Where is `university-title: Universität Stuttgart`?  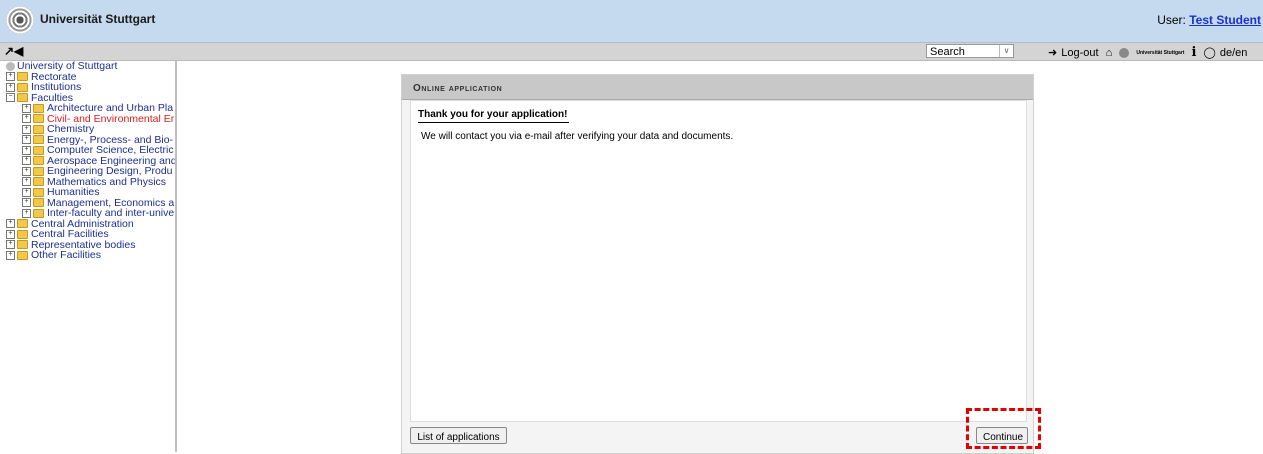 university-title: Universität Stuttgart is located at coordinates (97, 19).